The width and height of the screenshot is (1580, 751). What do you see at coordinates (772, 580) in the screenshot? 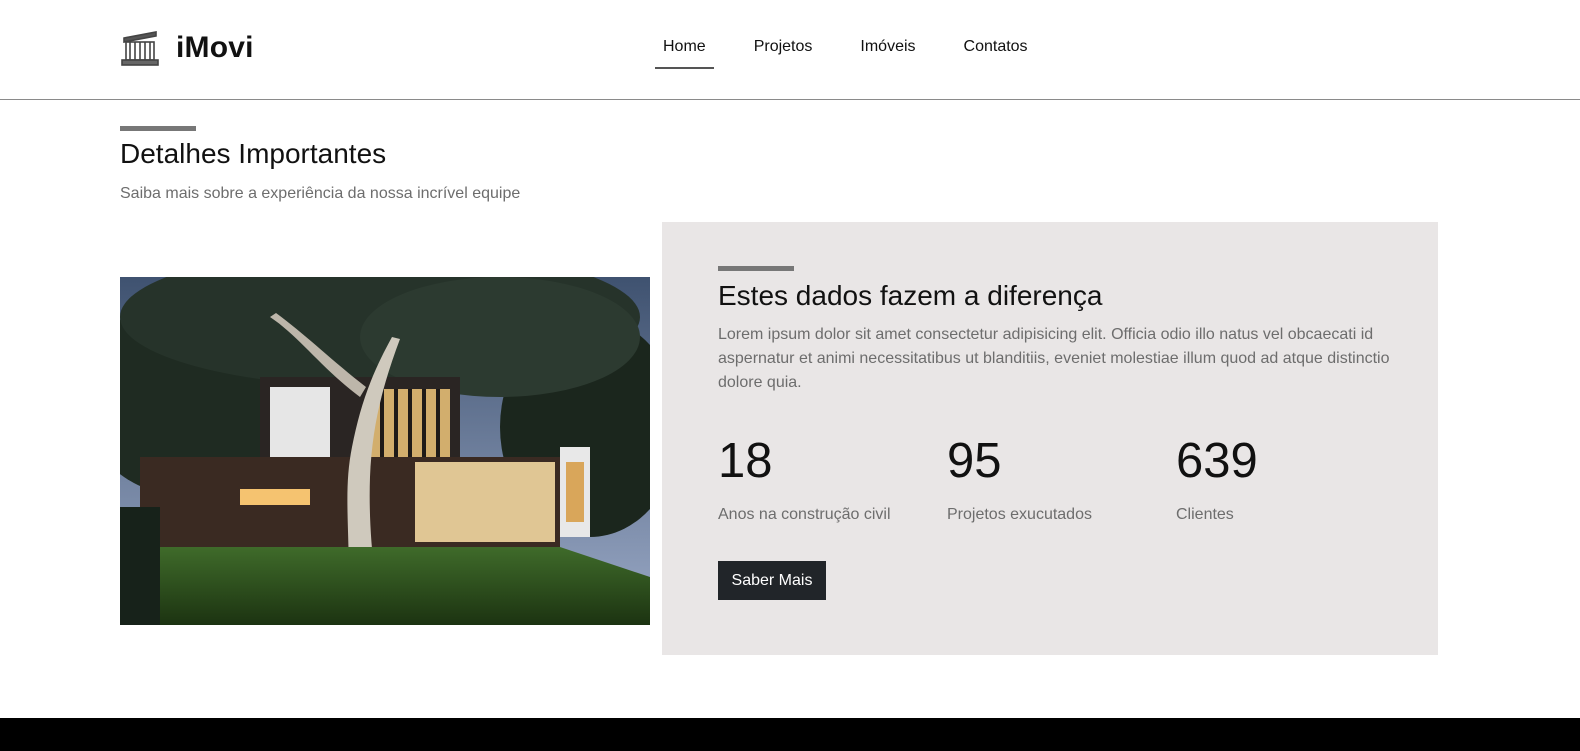
I see `saber-mais-button: Saber Mais` at bounding box center [772, 580].